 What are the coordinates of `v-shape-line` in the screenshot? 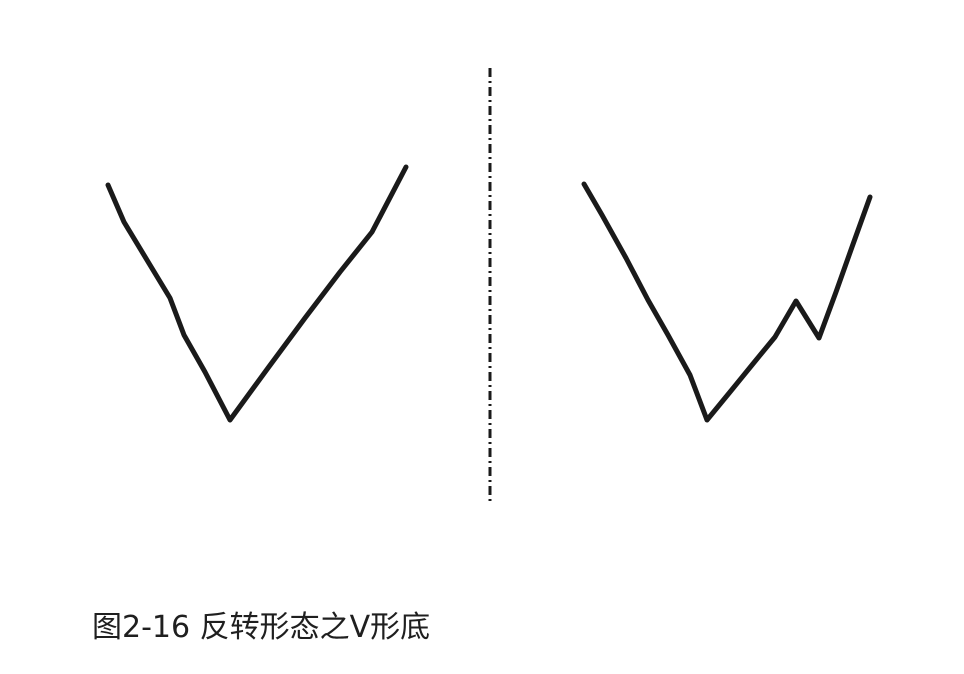 It's located at (257, 293).